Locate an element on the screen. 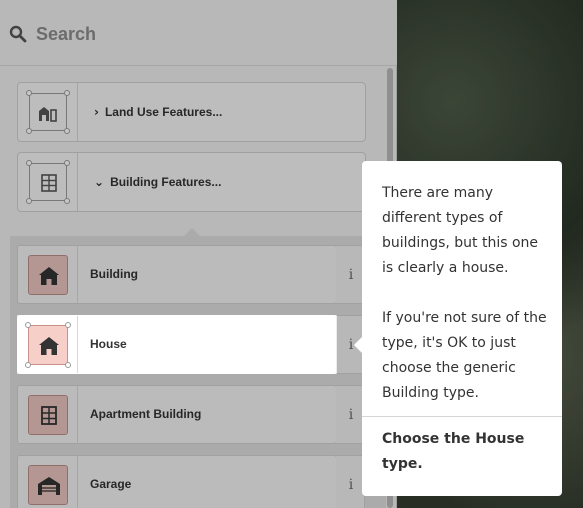 This screenshot has width=583, height=508. house-icon is located at coordinates (48, 345).